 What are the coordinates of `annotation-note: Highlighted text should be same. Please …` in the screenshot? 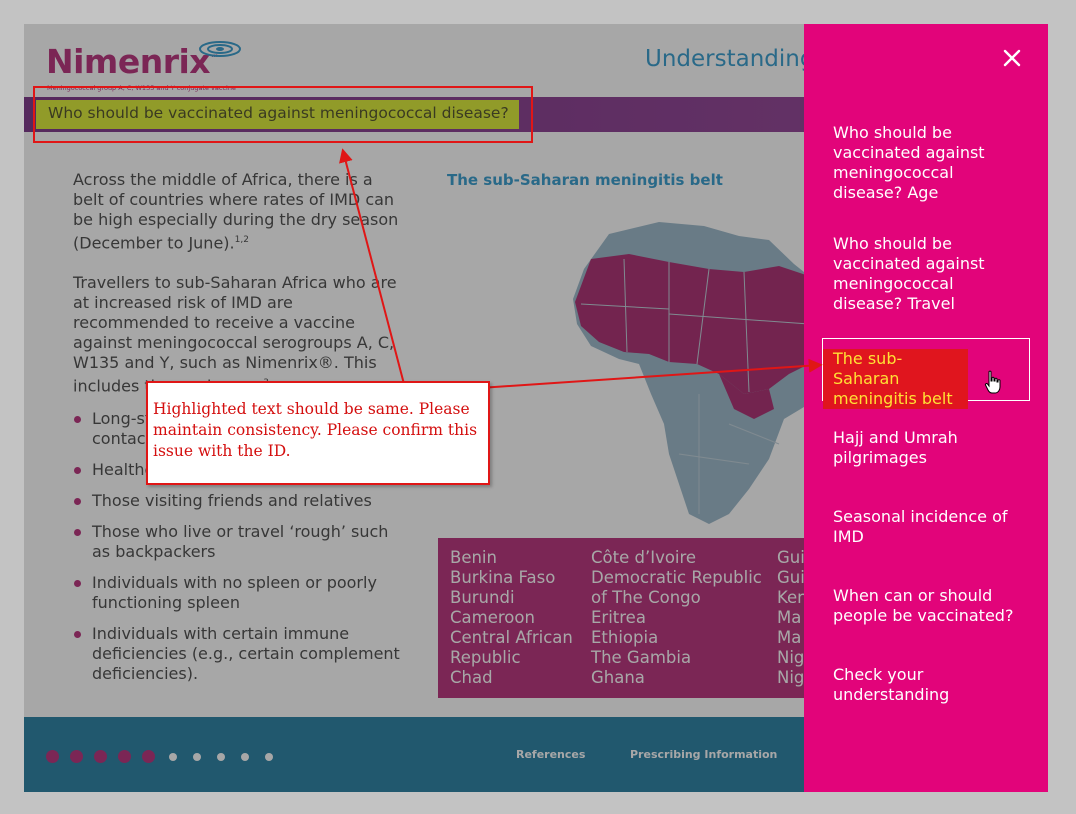 It's located at (318, 433).